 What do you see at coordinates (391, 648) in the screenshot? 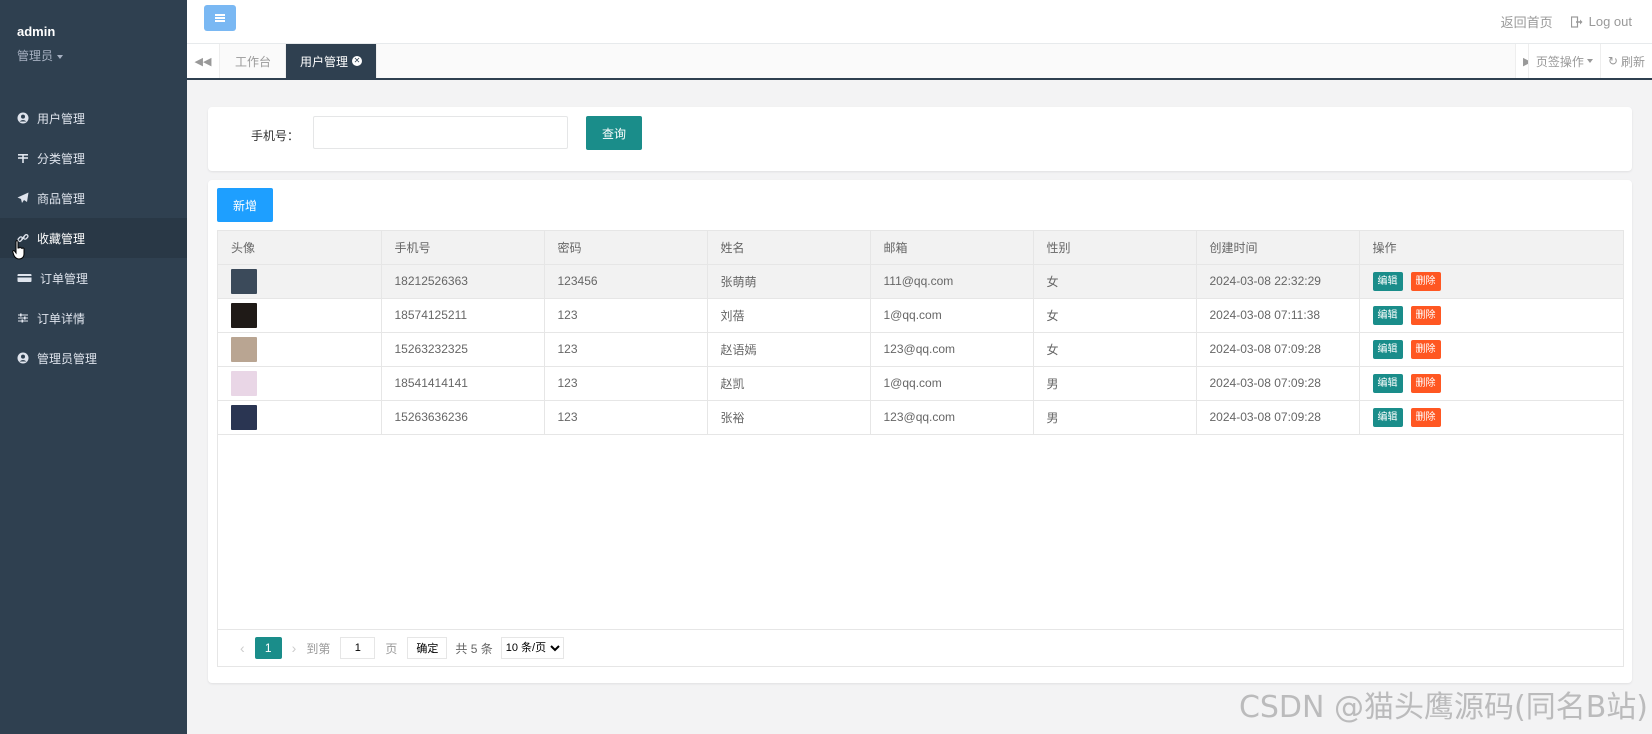
I see `page-unit-label: 页` at bounding box center [391, 648].